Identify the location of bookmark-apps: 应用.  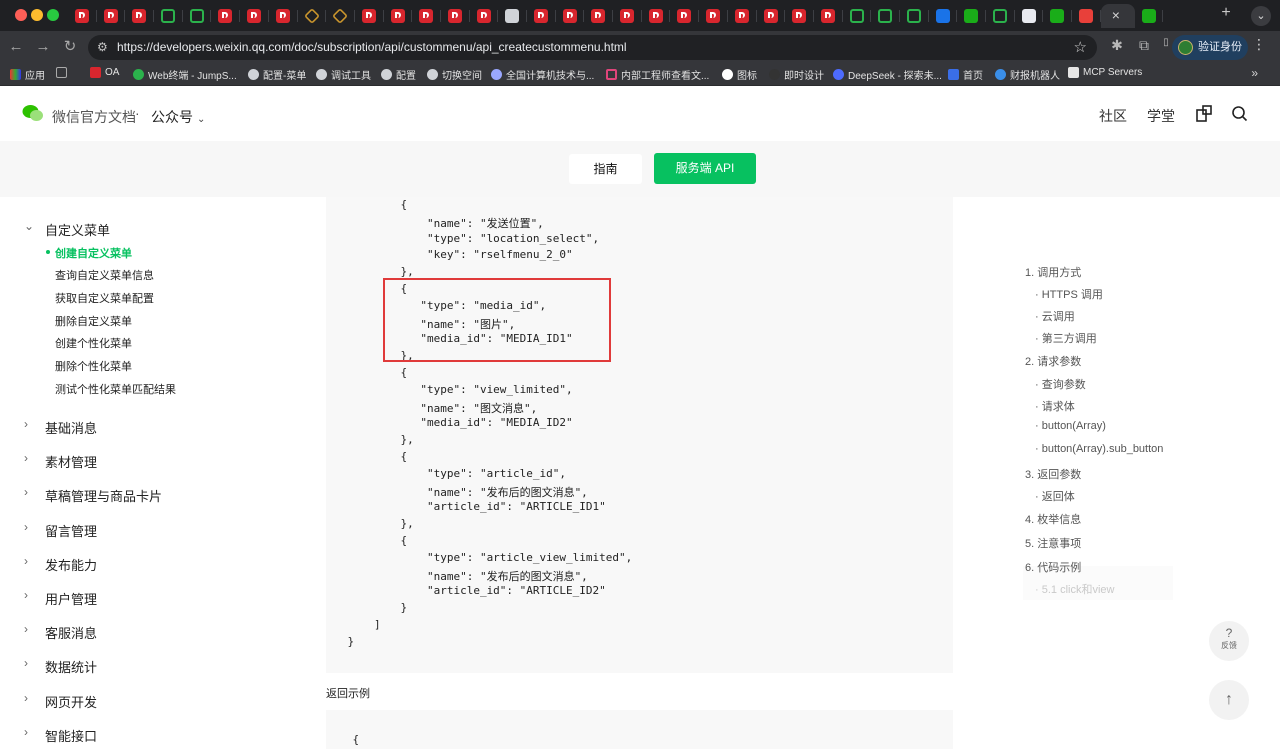
(27, 74).